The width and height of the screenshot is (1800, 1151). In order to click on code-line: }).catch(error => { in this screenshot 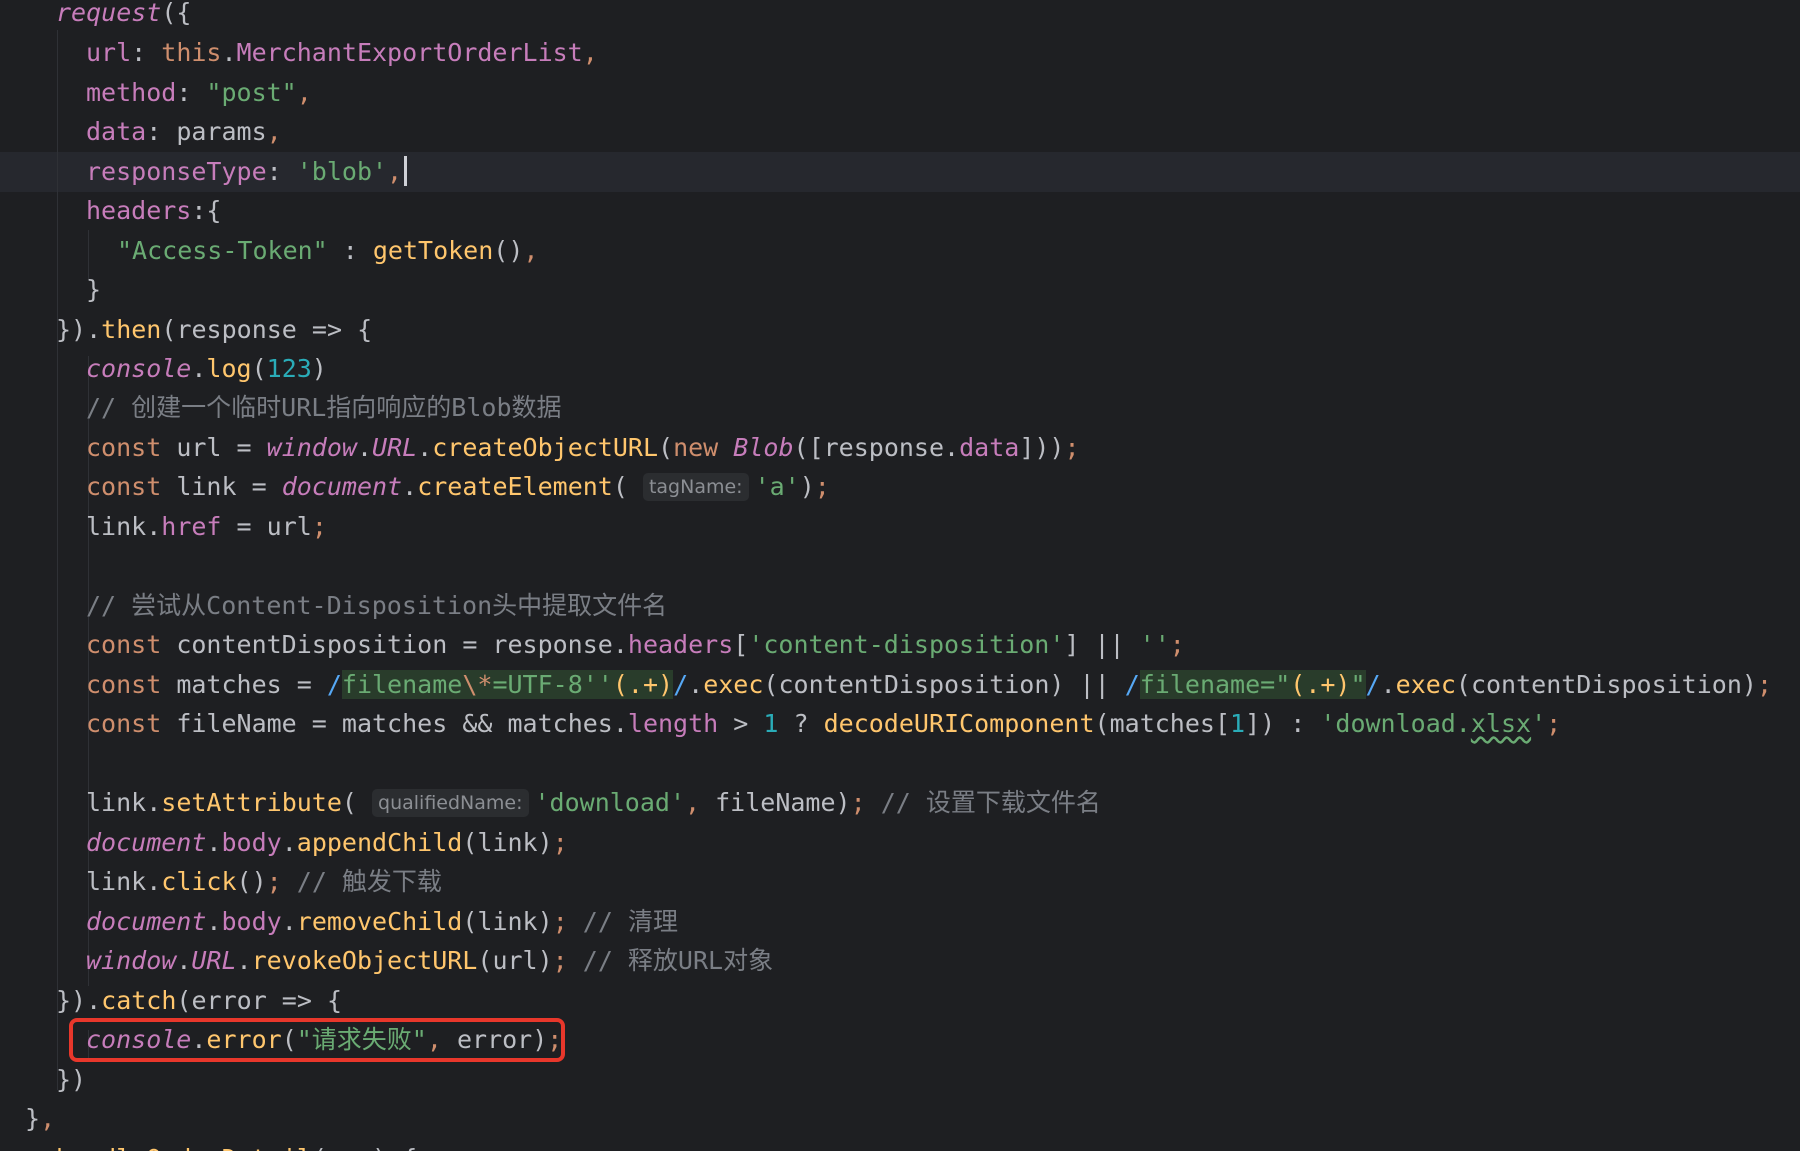, I will do `click(199, 1000)`.